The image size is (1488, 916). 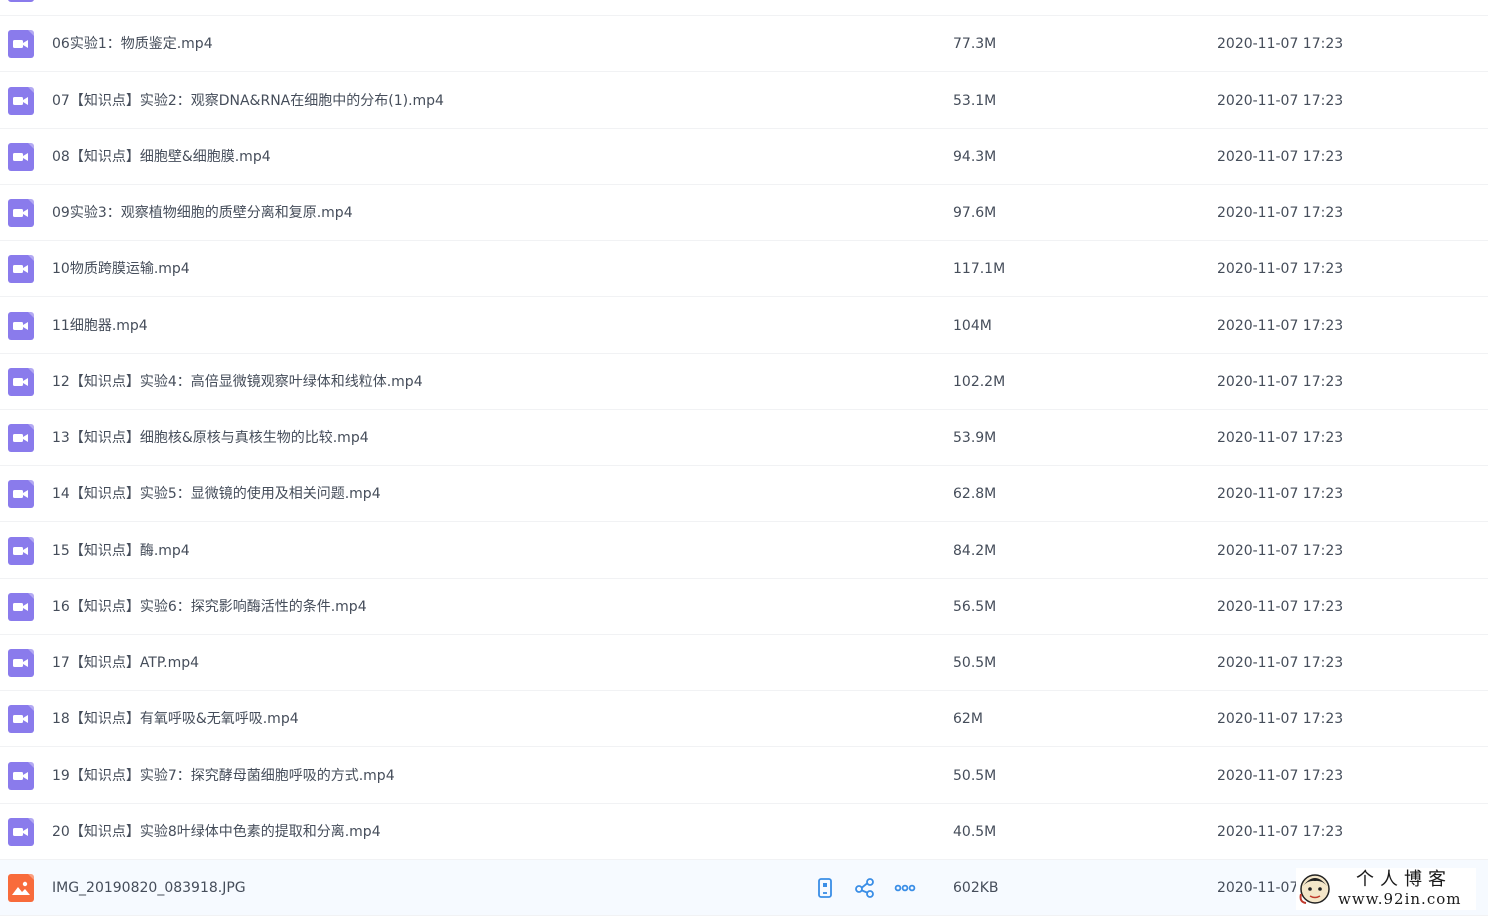 I want to click on blog-logo-icon, so click(x=1314, y=889).